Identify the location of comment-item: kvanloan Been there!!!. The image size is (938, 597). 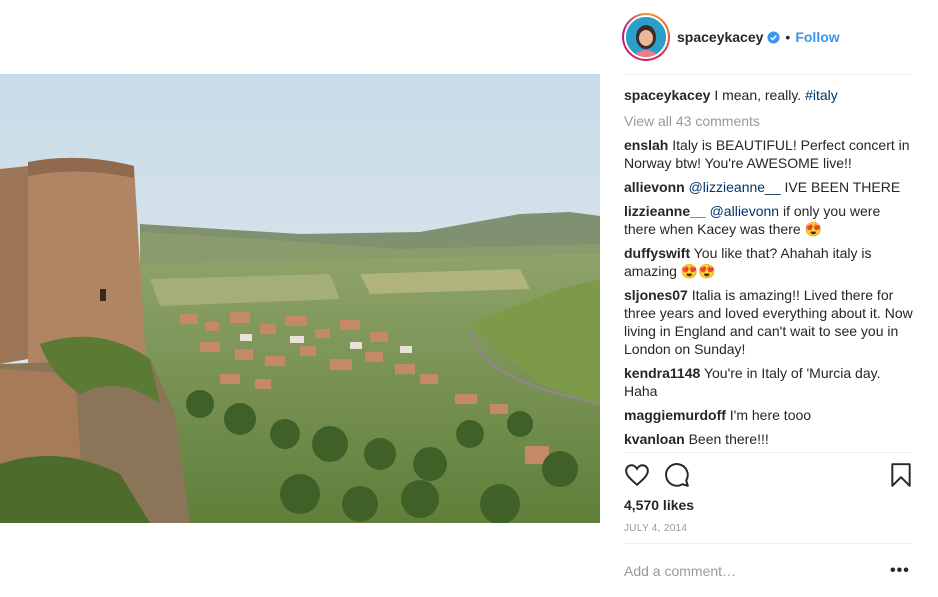
(769, 439).